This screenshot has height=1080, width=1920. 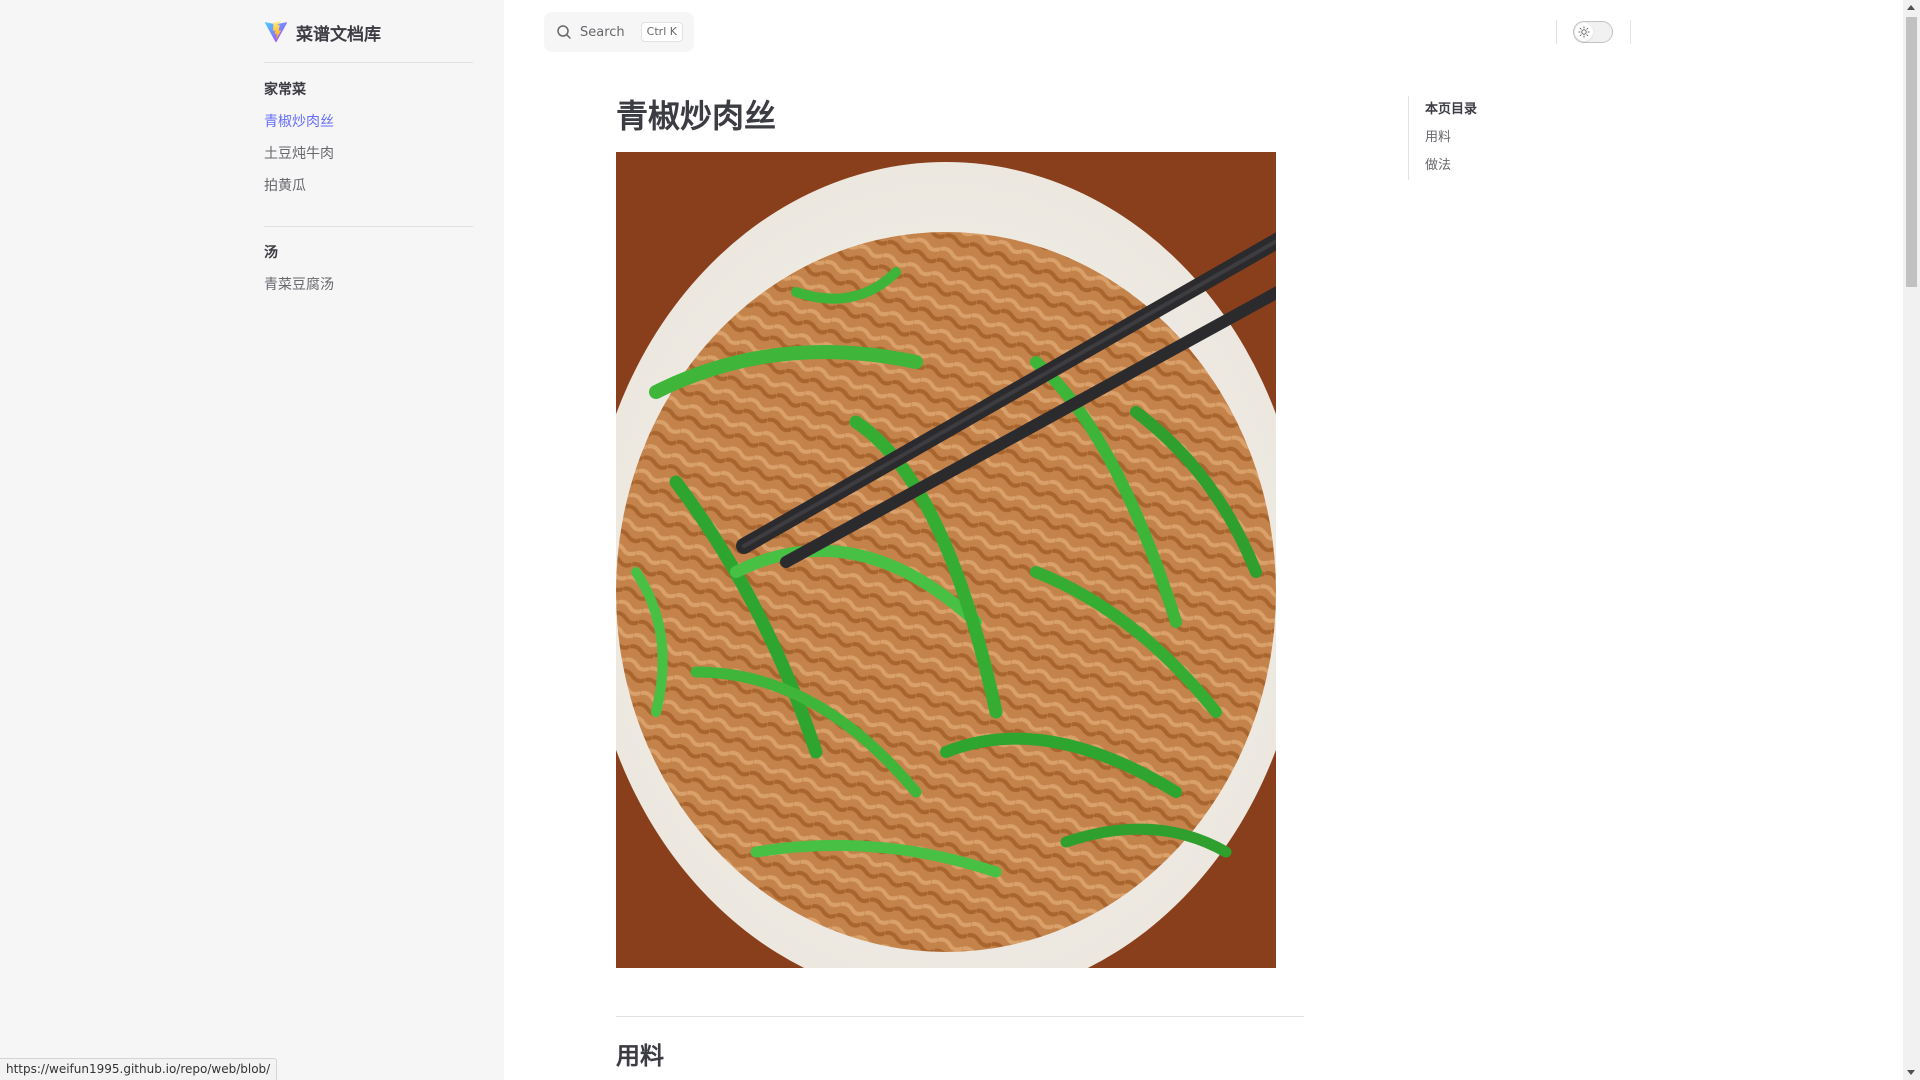 What do you see at coordinates (661, 32) in the screenshot?
I see `search-shortcut: Ctrl K` at bounding box center [661, 32].